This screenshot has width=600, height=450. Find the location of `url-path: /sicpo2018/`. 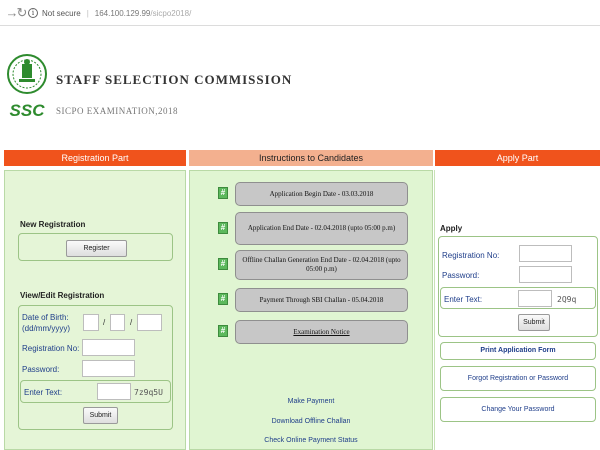

url-path: /sicpo2018/ is located at coordinates (171, 13).